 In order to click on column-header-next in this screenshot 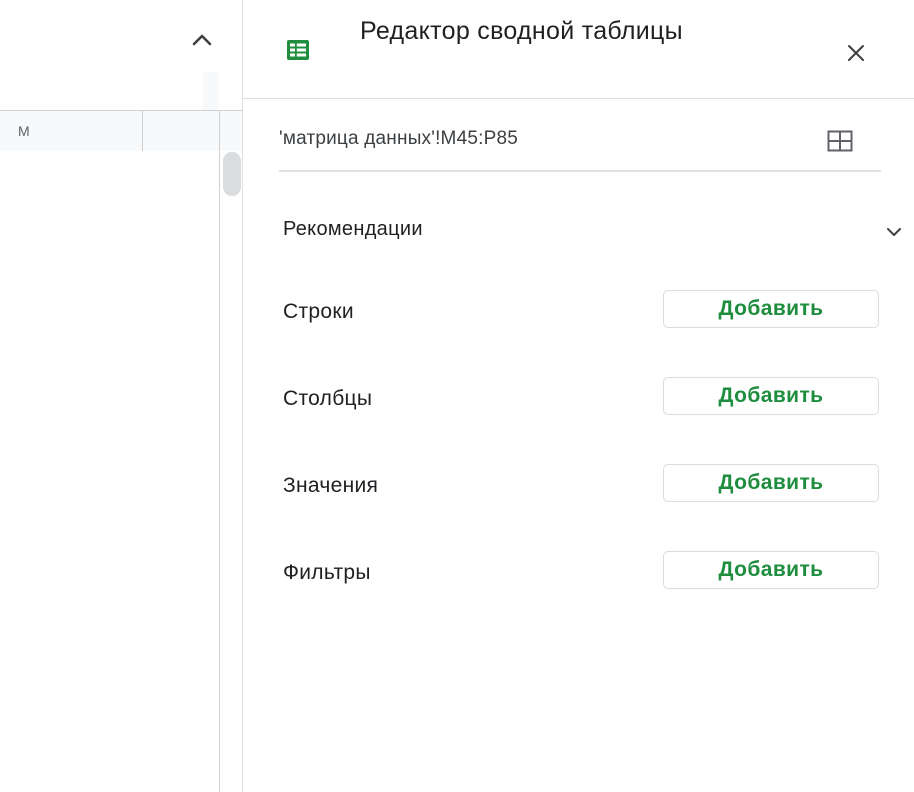, I will do `click(181, 131)`.